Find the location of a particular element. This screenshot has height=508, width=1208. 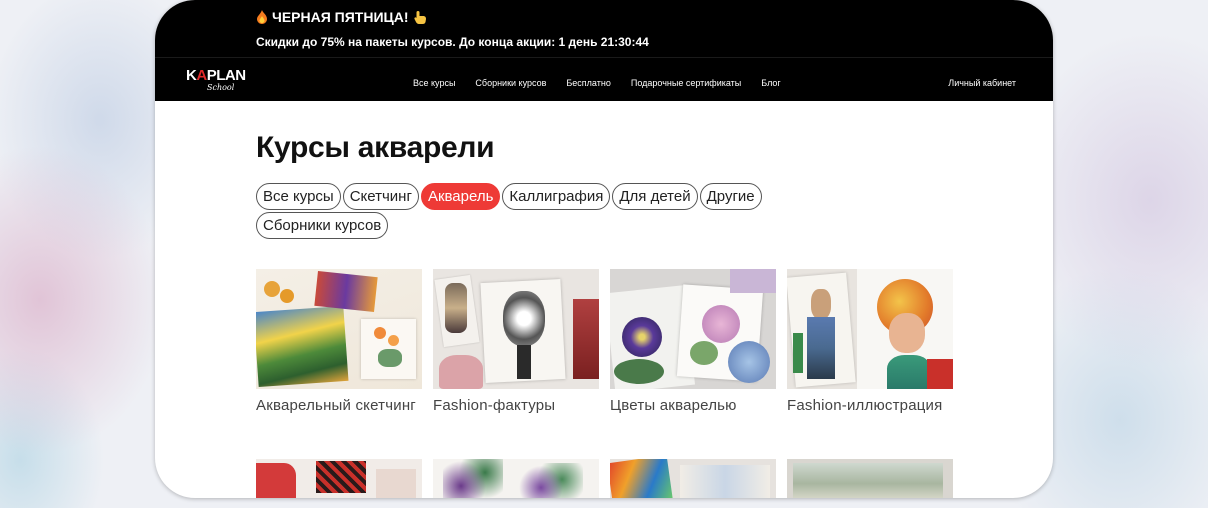

course-card: Fashion-фактуры is located at coordinates (516, 354).